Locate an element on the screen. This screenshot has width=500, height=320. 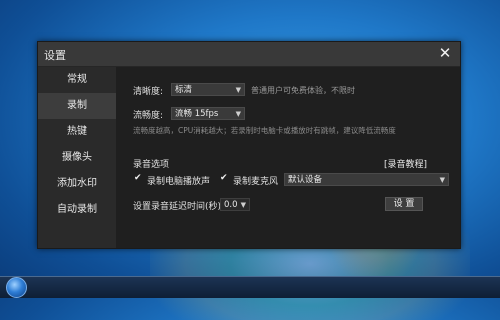
nav-item-auto-record: 自动录制 is located at coordinates (77, 210).